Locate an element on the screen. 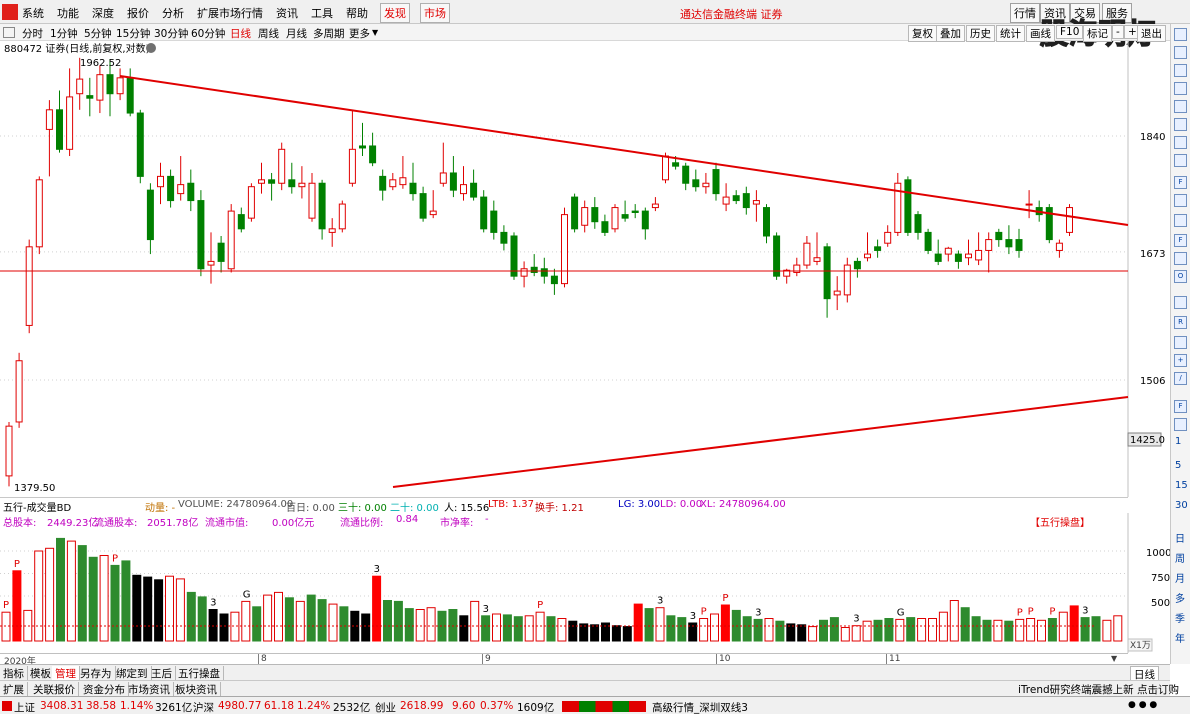 This screenshot has width=1190, height=715. menu-item-help: 帮助 is located at coordinates (357, 13).